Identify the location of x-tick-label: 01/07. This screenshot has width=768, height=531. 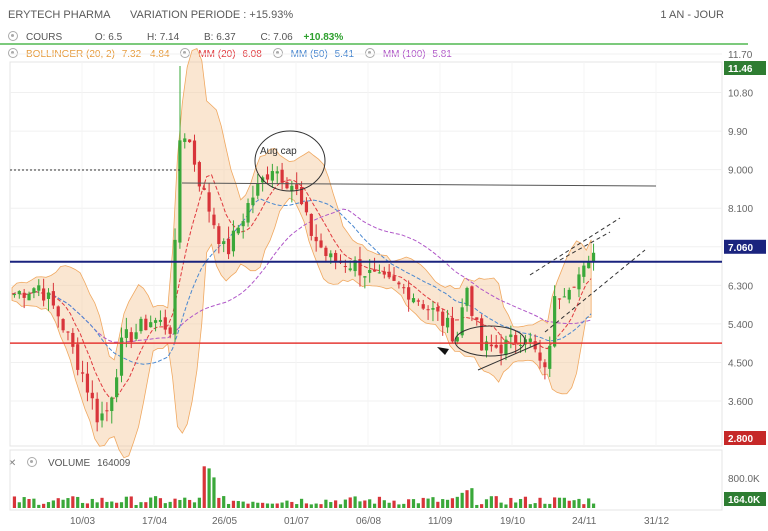
(296, 521).